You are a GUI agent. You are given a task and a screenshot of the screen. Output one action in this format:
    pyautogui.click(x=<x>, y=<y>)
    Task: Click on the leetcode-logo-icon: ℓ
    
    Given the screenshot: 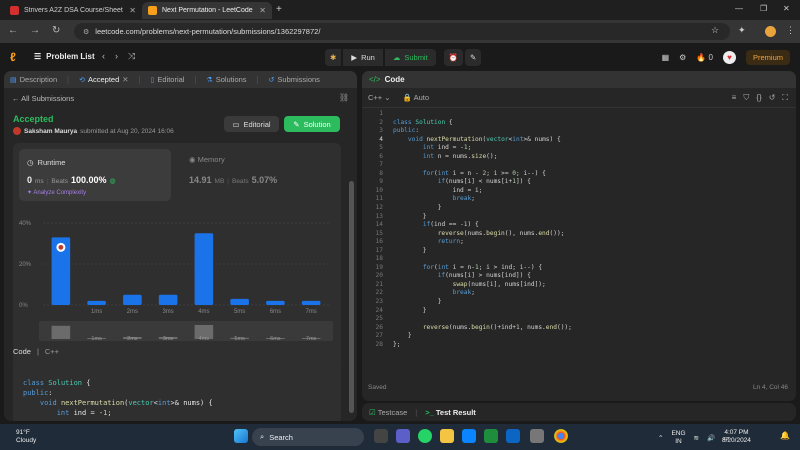 What is the action you would take?
    pyautogui.click(x=16, y=57)
    